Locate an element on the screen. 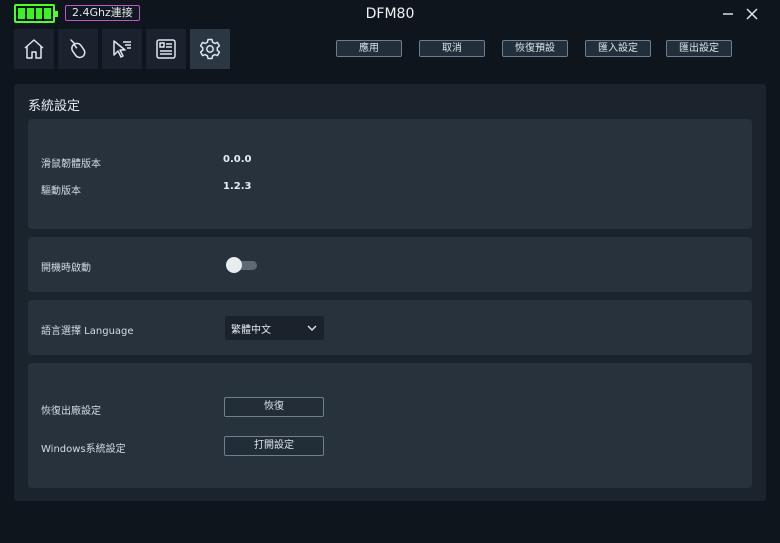 This screenshot has width=780, height=543. minimize-button is located at coordinates (728, 14).